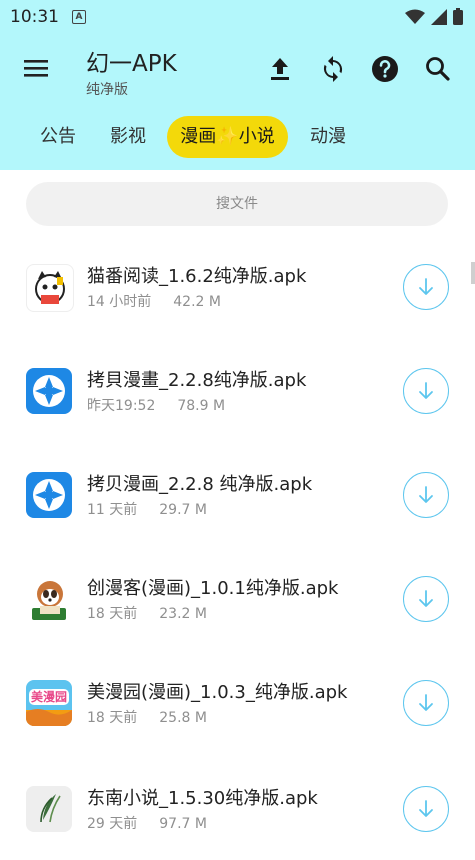  Describe the element at coordinates (183, 718) in the screenshot. I see `file-size: 25.8 M` at that location.